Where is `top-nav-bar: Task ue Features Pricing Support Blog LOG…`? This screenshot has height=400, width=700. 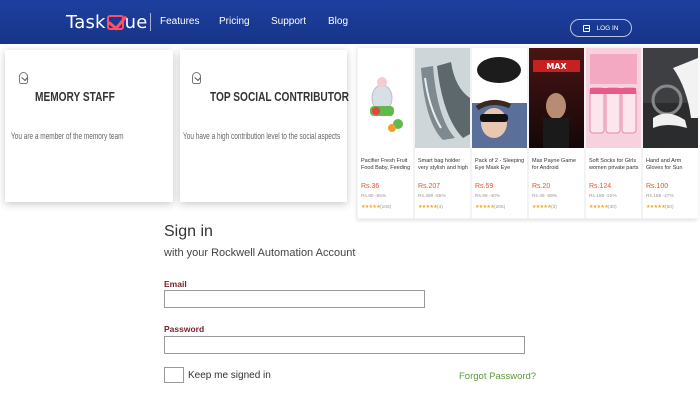 top-nav-bar: Task ue Features Pricing Support Blog LOG… is located at coordinates (350, 22).